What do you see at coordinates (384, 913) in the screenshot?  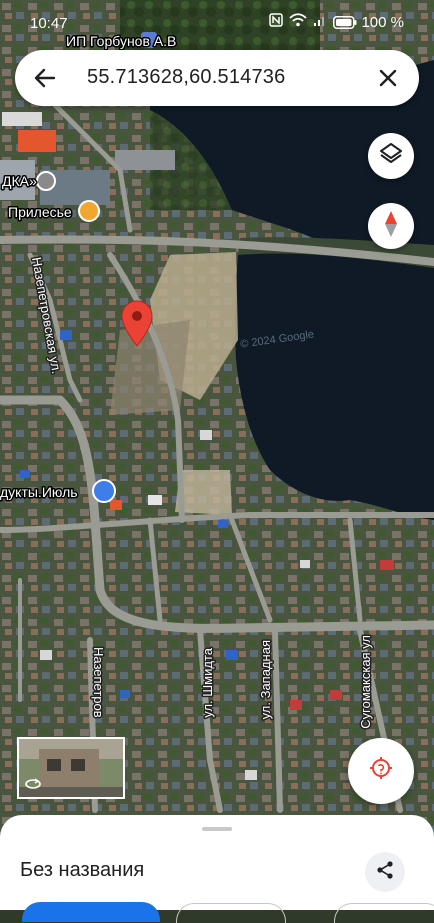 I see `save-chip` at bounding box center [384, 913].